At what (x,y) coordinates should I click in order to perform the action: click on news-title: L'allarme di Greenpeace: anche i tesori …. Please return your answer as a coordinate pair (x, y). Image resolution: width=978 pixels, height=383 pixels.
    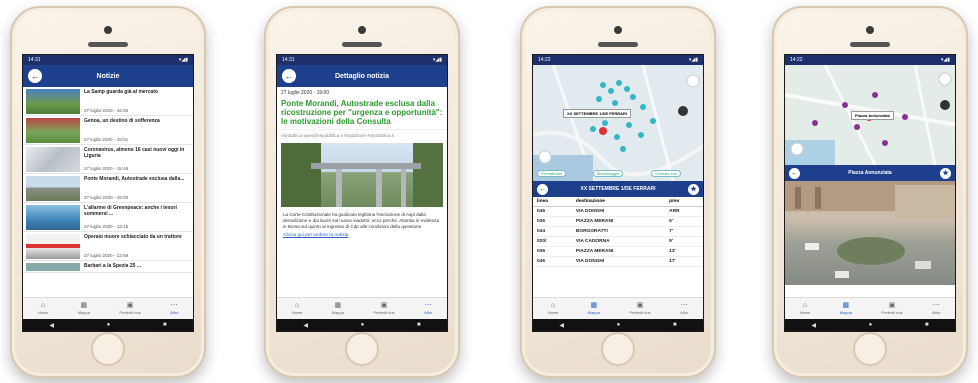
    Looking at the image, I should click on (130, 211).